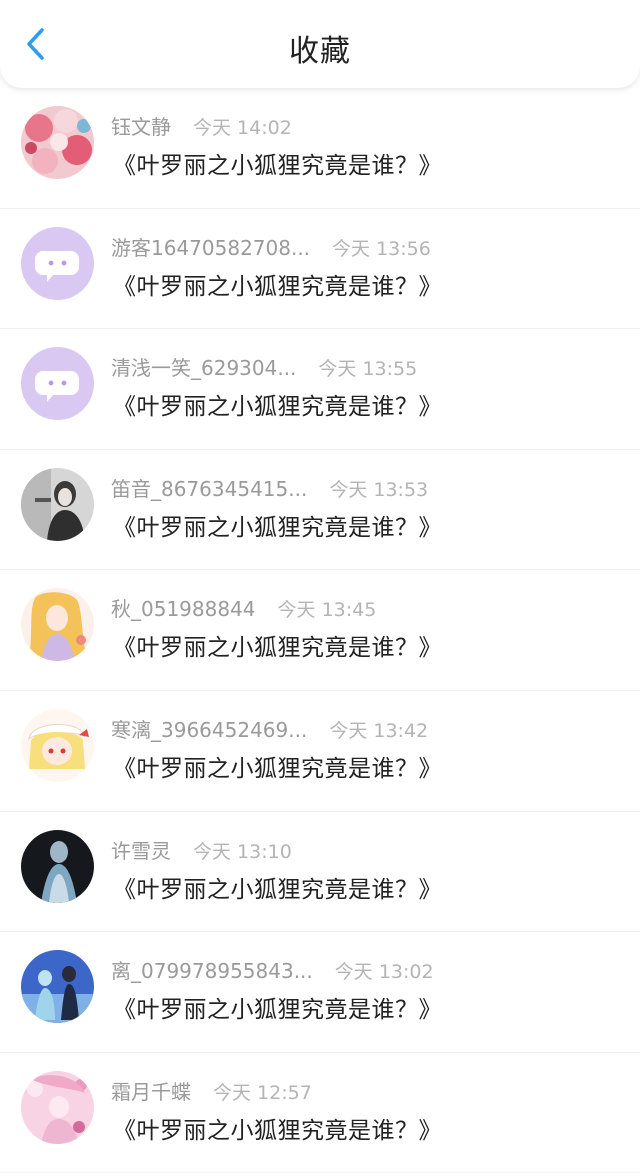 The image size is (640, 1173). I want to click on timestamp: 今天 13:56, so click(381, 248).